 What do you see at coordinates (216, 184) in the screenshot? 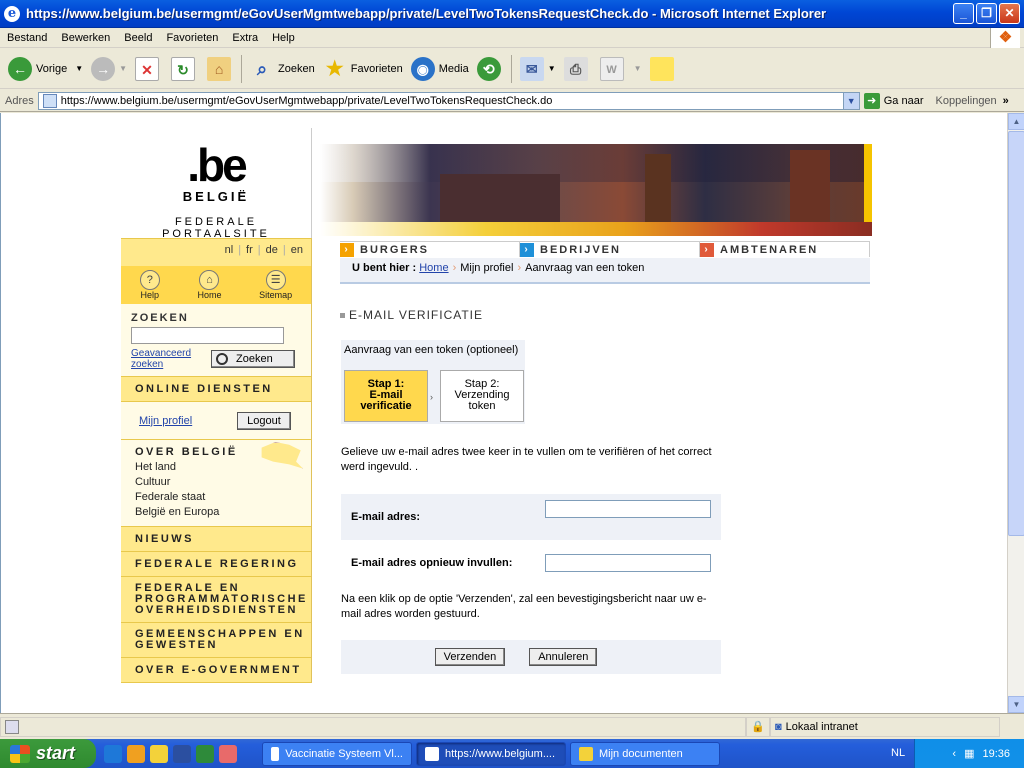
I see `site-logo: .be BELGIË FEDERALE PORTAALSITE` at bounding box center [216, 184].